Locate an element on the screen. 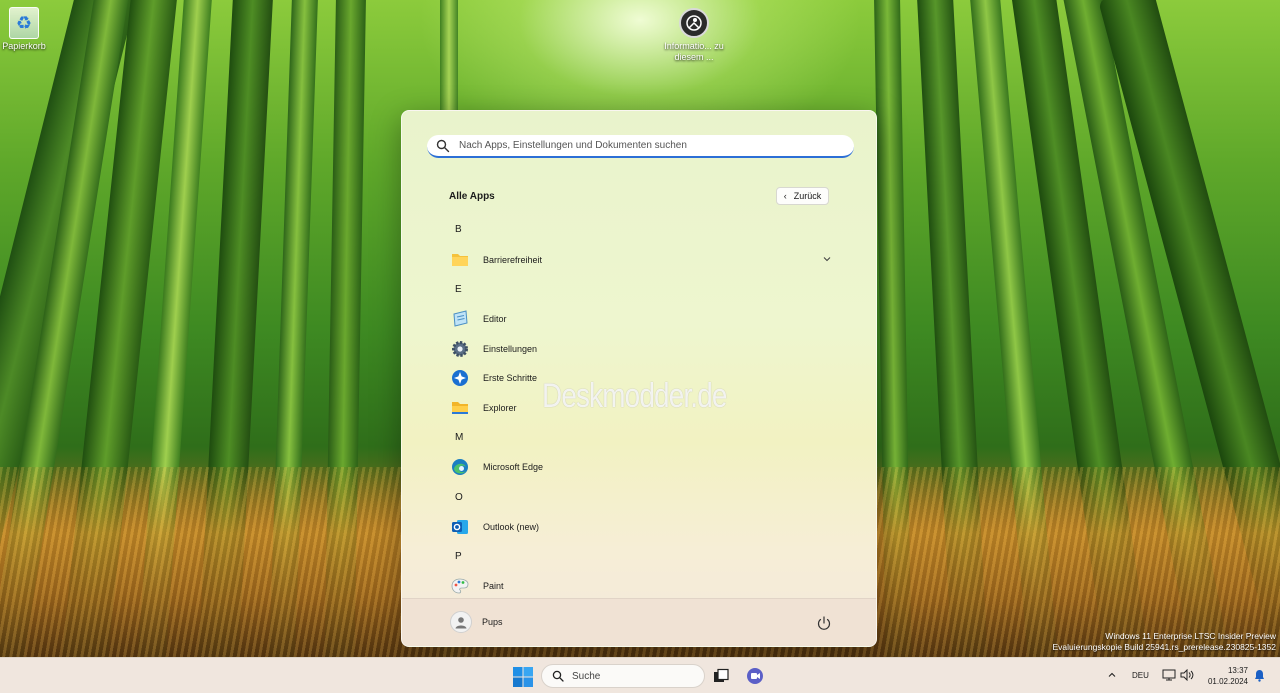 This screenshot has width=1280, height=693. start-menu-footer: Pups is located at coordinates (639, 622).